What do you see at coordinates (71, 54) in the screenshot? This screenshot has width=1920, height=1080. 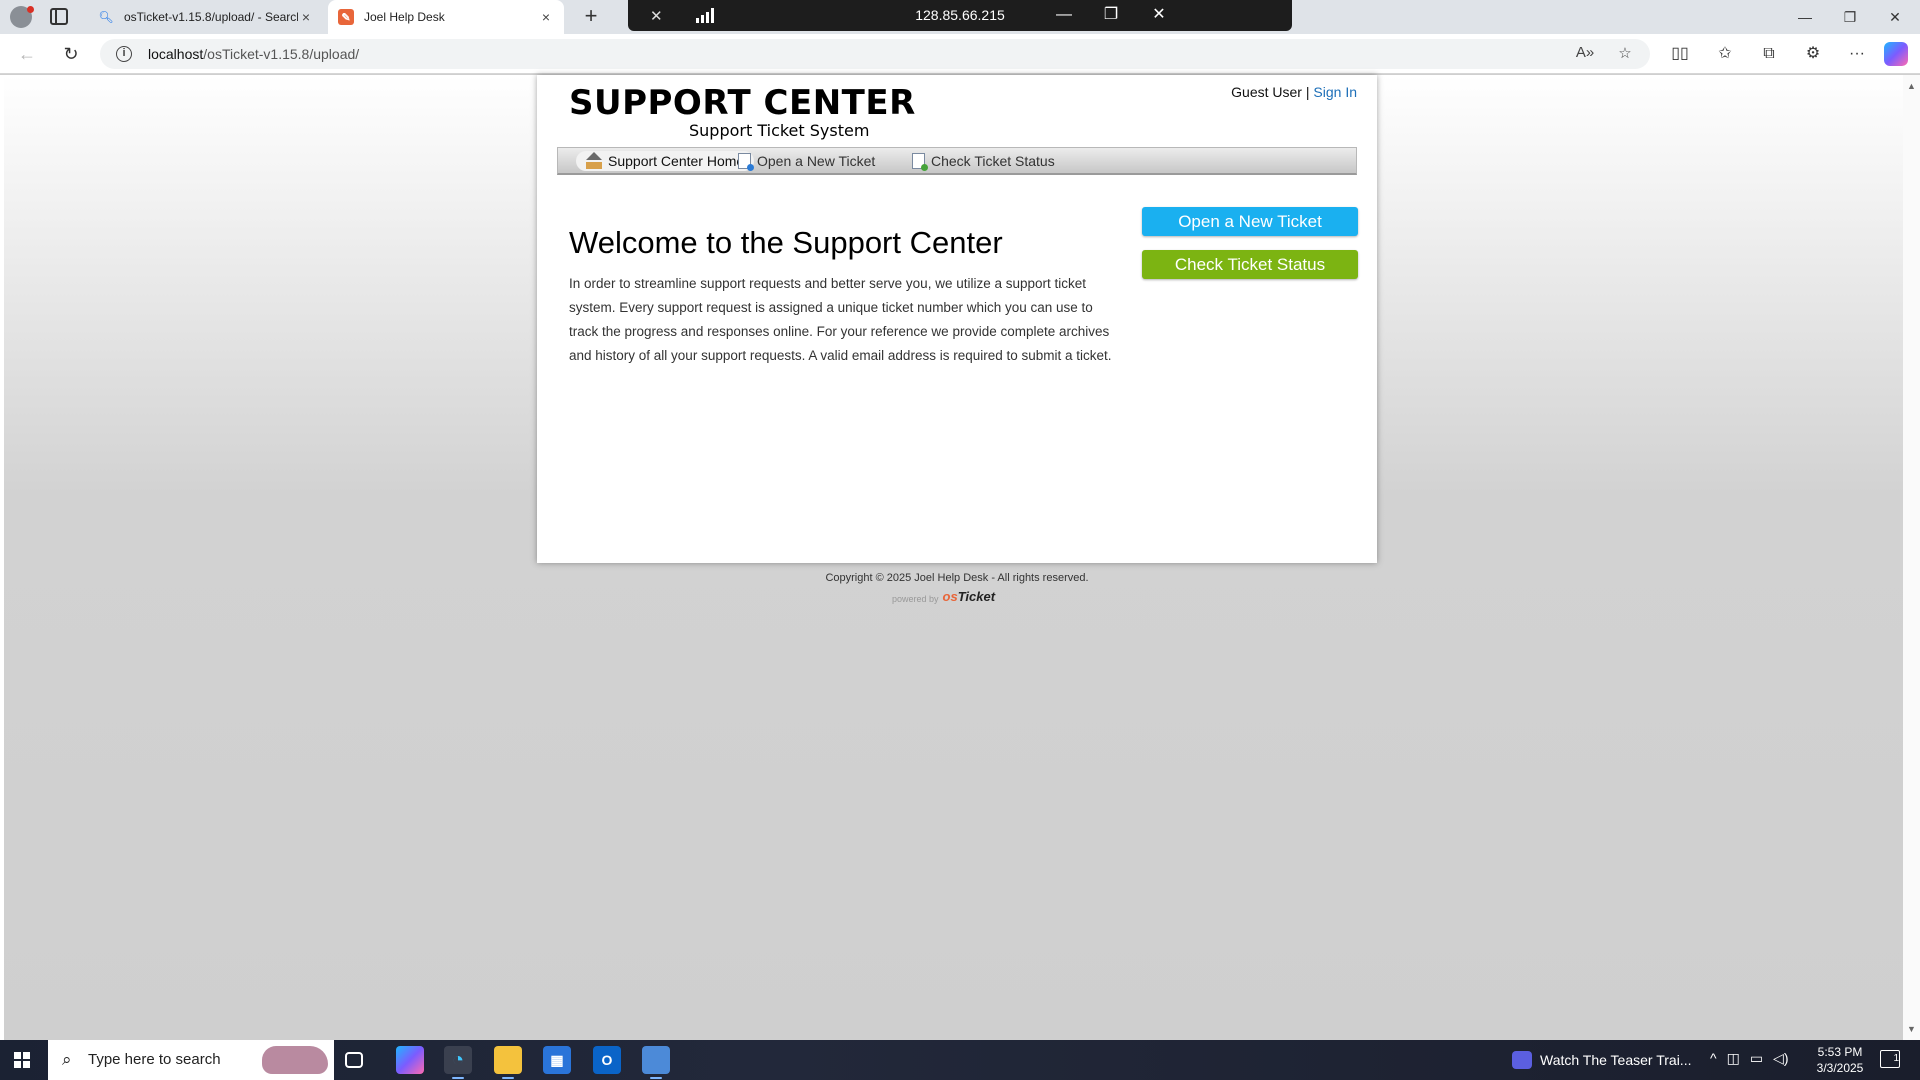 I see `refresh-icon: ↻` at bounding box center [71, 54].